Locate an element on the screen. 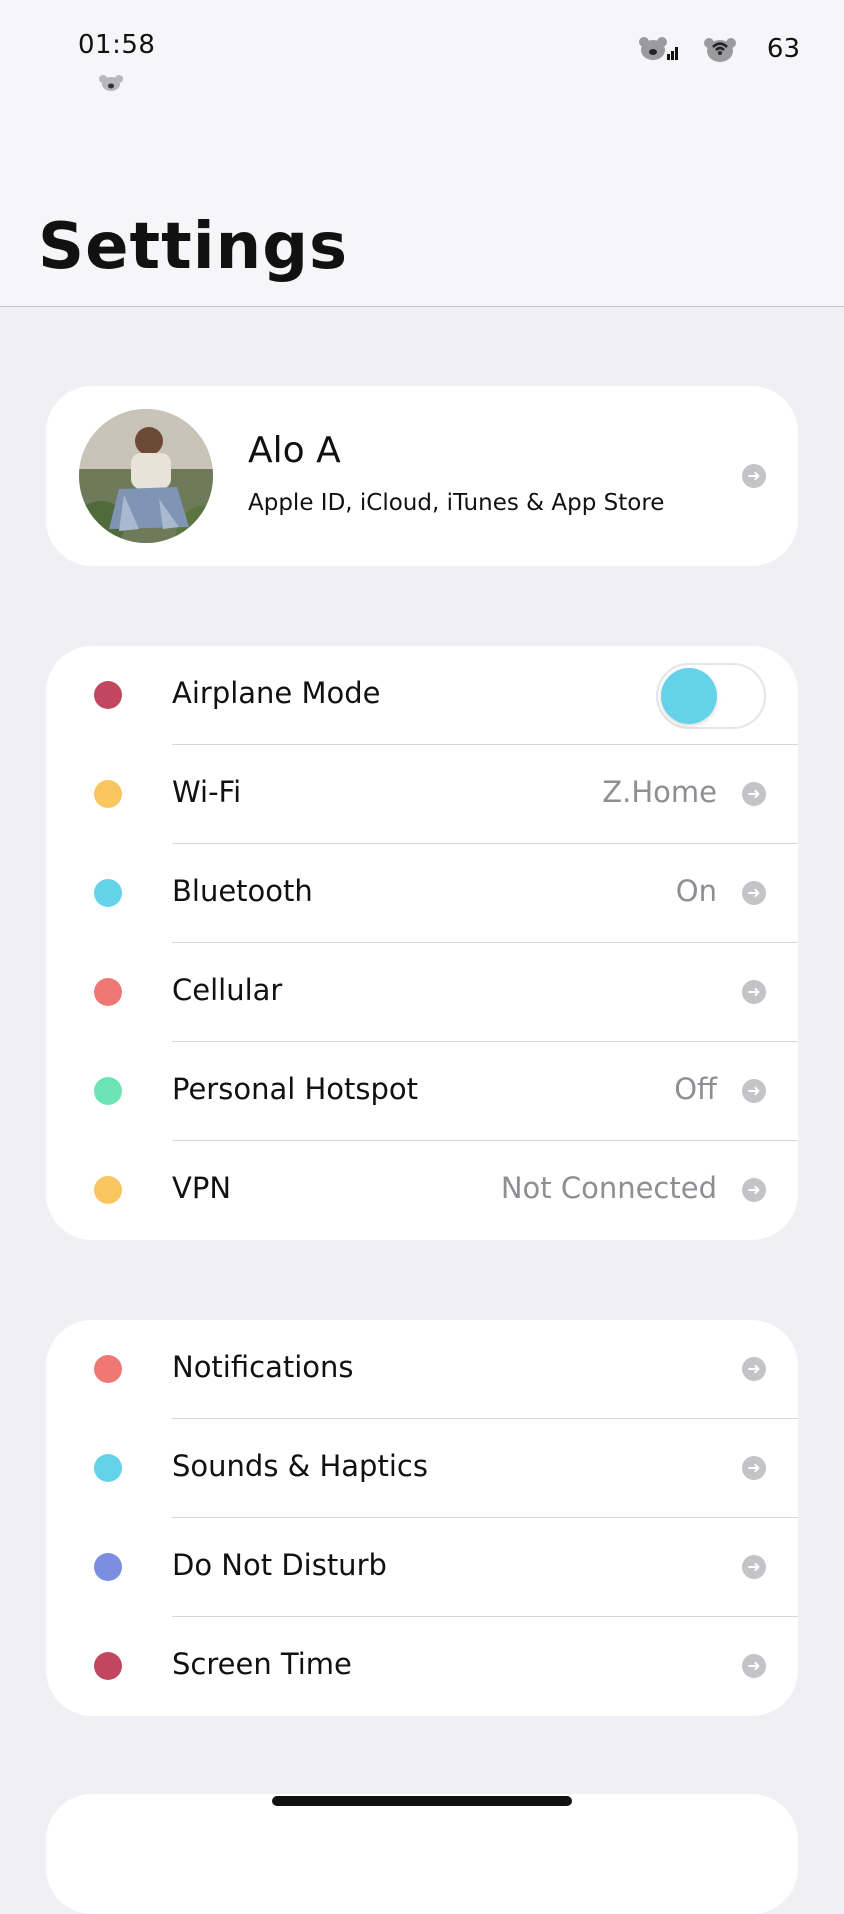  row-value: Off is located at coordinates (695, 1089).